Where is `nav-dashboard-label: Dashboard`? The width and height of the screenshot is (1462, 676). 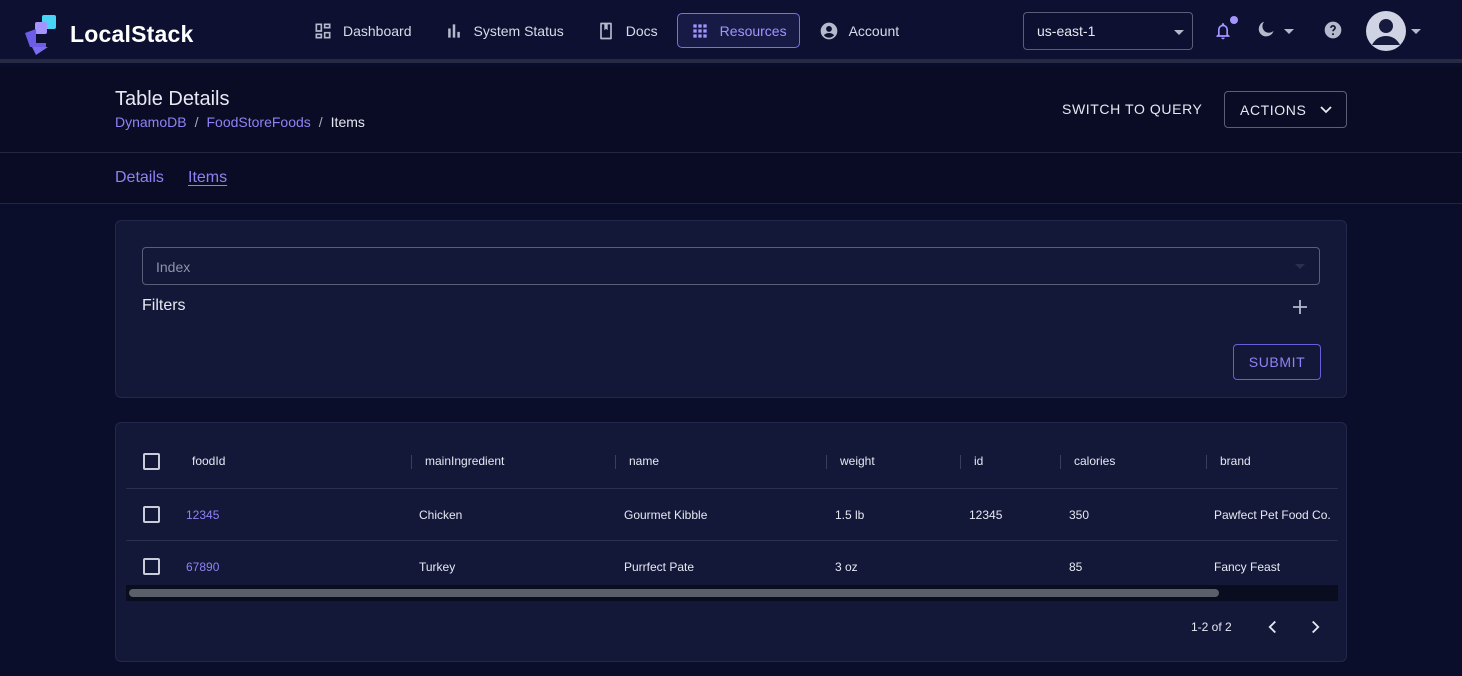 nav-dashboard-label: Dashboard is located at coordinates (377, 30).